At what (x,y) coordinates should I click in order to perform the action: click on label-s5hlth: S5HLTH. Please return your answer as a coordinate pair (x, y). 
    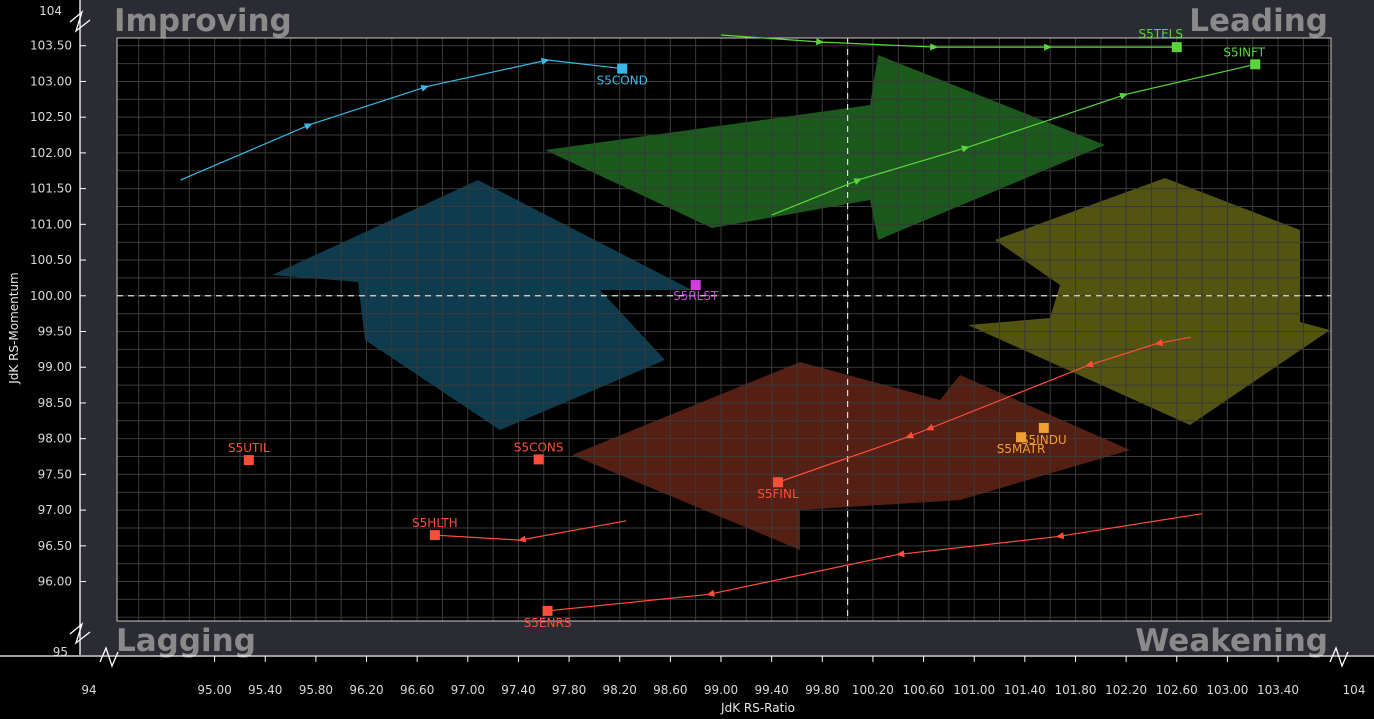
    Looking at the image, I should click on (435, 523).